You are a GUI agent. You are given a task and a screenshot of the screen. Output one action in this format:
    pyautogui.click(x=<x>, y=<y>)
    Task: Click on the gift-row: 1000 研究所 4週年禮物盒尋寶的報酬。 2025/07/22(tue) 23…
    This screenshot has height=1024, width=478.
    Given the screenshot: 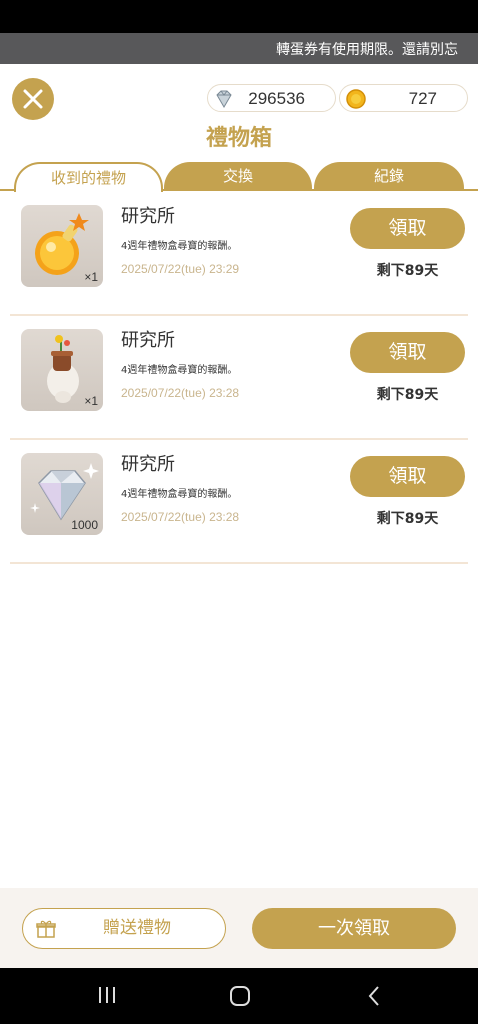 What is the action you would take?
    pyautogui.click(x=239, y=502)
    